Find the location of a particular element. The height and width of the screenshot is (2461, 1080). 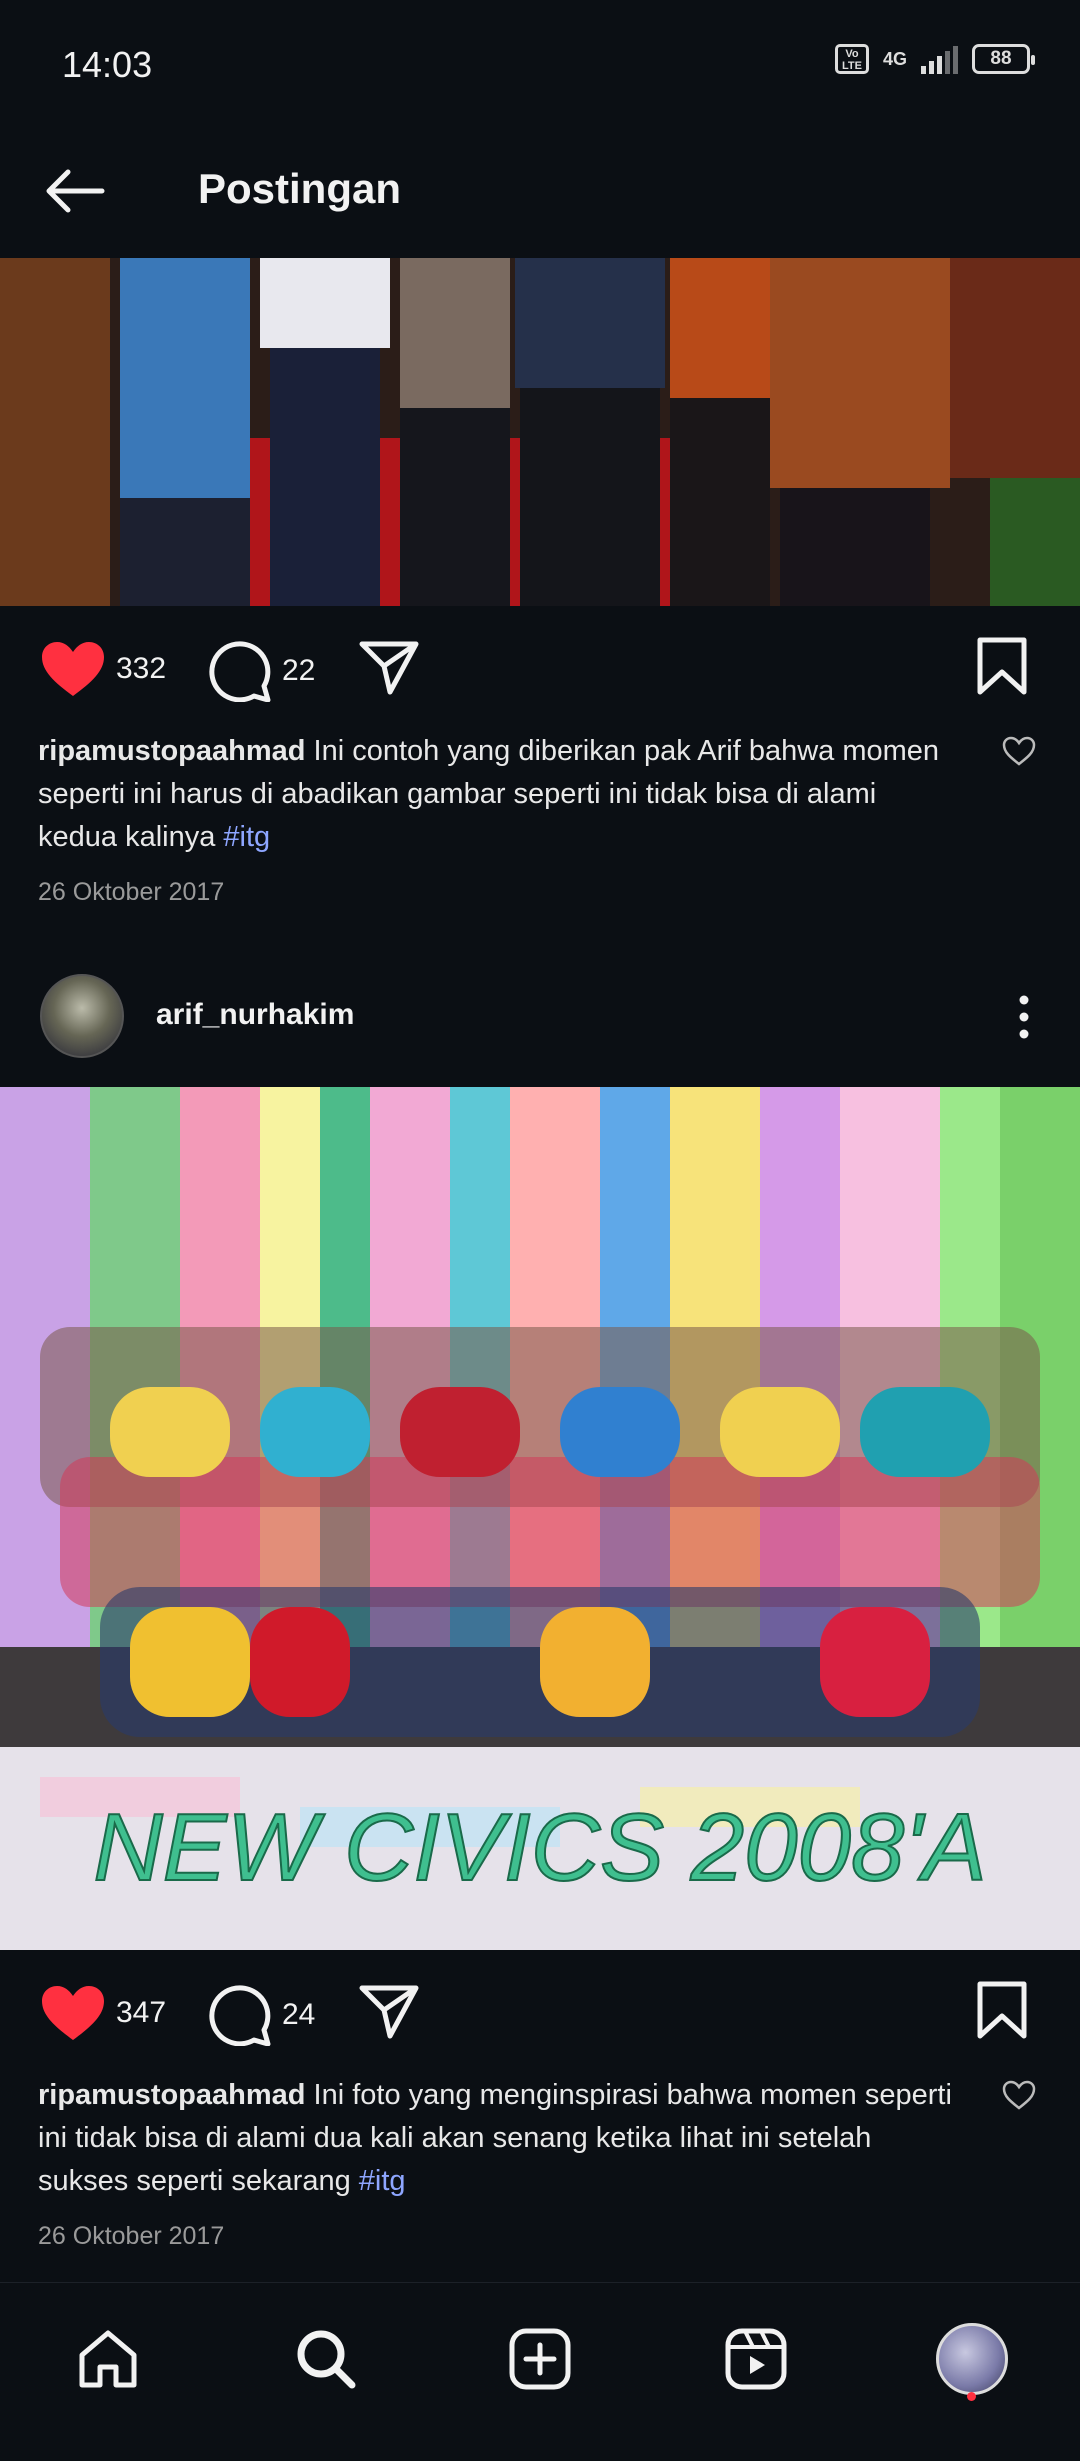

notification-dot is located at coordinates (971, 2396).